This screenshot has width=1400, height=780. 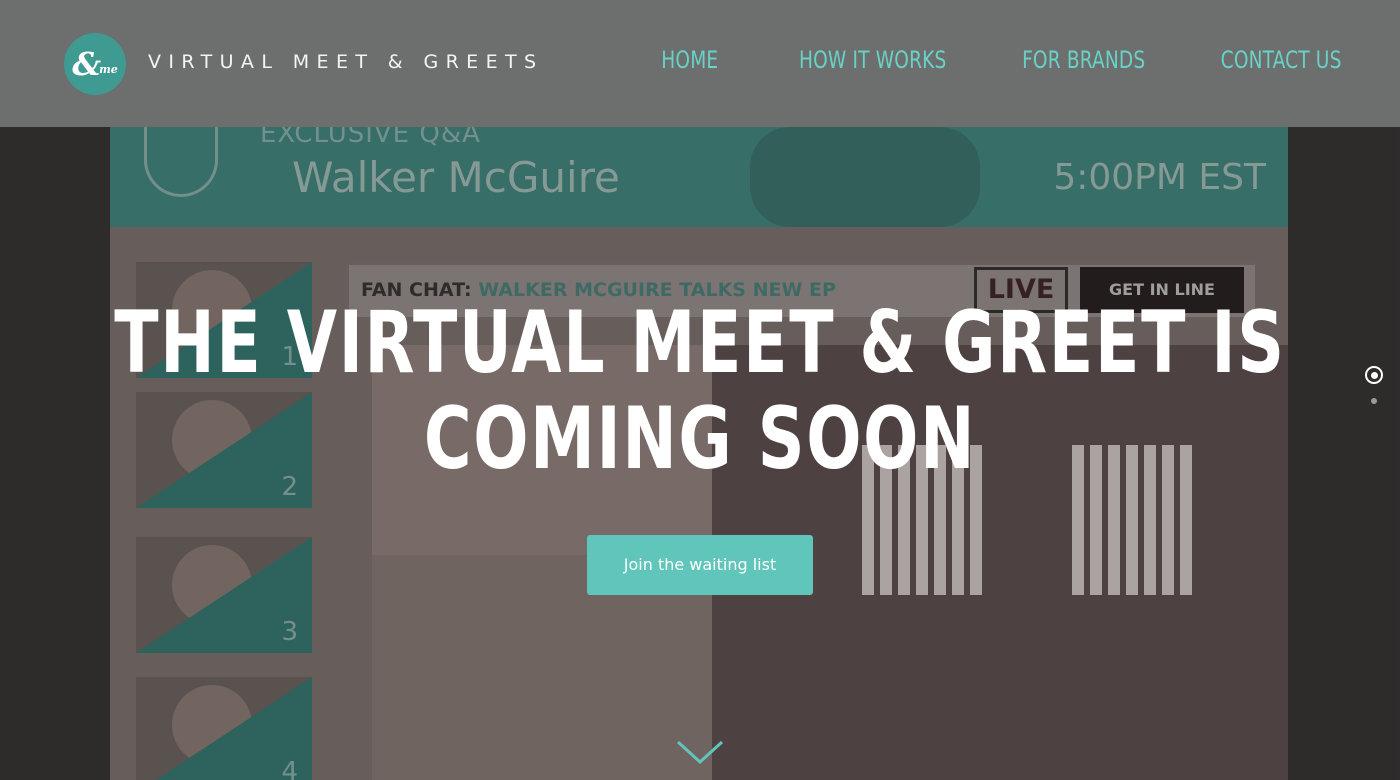 I want to click on nav-home: HOME, so click(x=690, y=60).